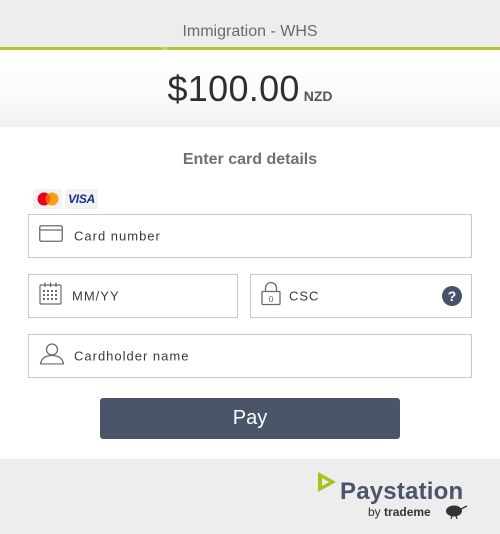 The width and height of the screenshot is (500, 534). I want to click on csc-help-icon: ?, so click(452, 296).